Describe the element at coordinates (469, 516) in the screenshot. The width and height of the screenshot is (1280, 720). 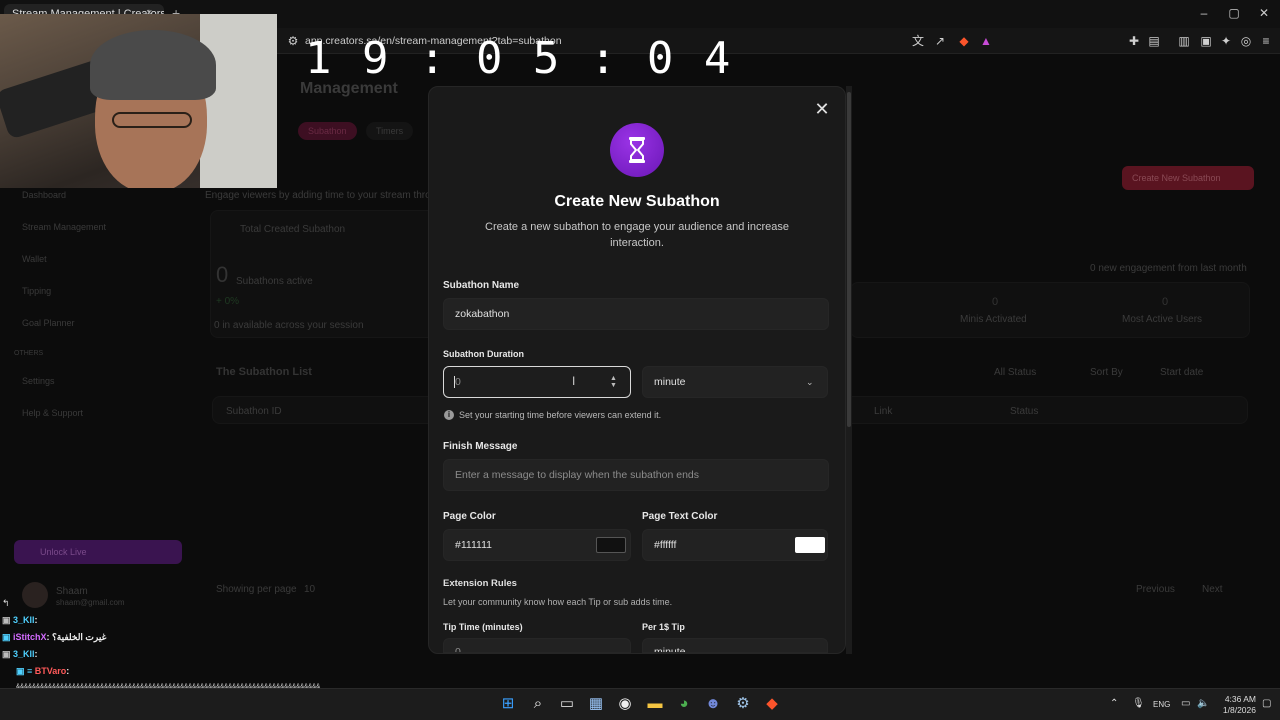
I see `page-color-label: Page Color` at that location.